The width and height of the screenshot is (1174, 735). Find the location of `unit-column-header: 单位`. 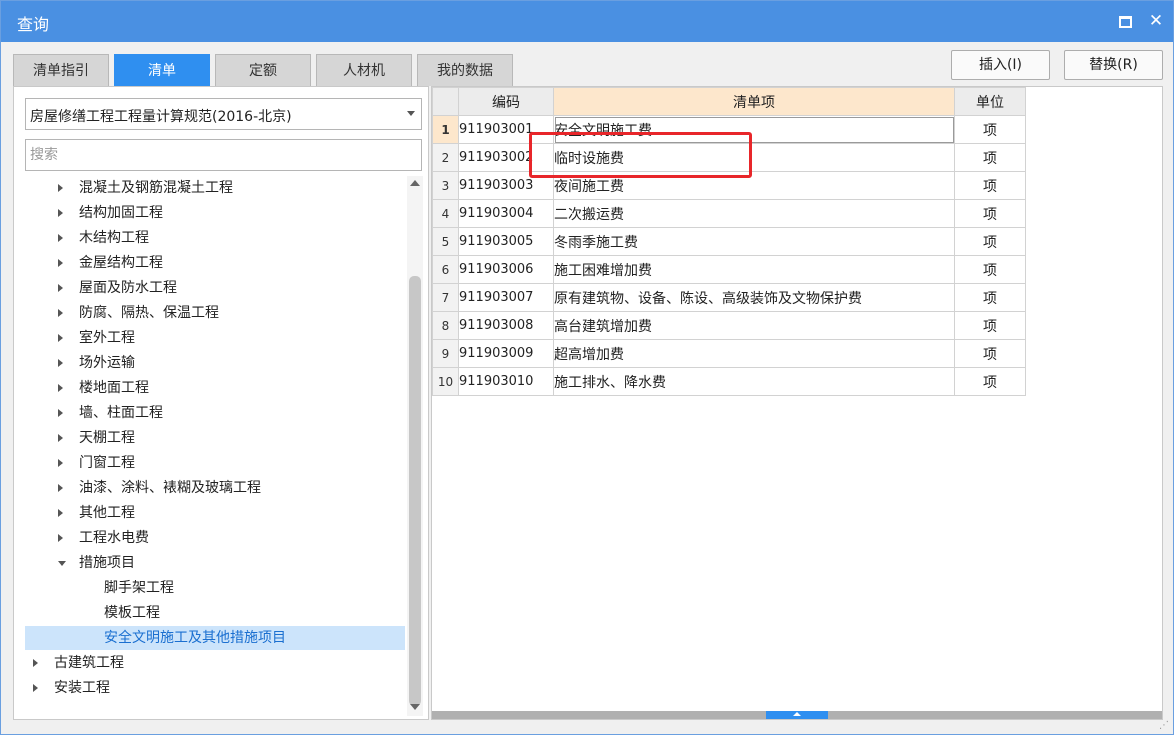

unit-column-header: 单位 is located at coordinates (990, 101).